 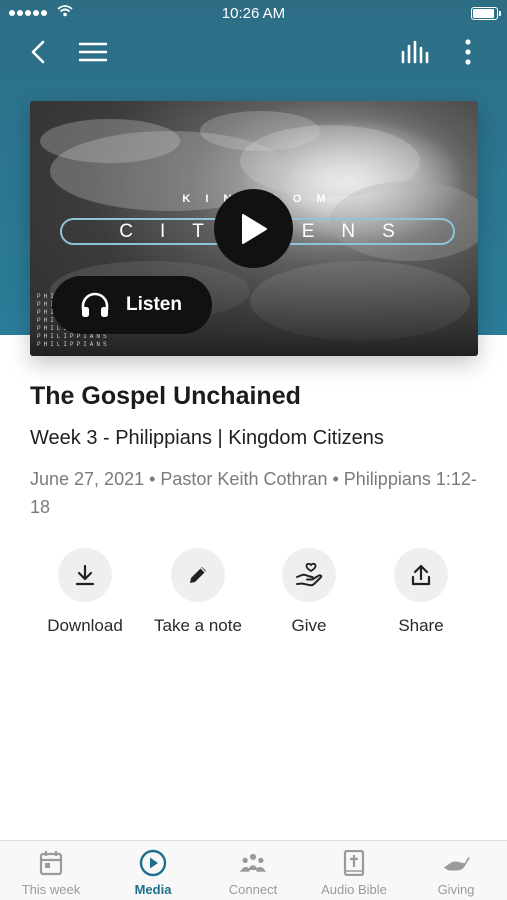 I want to click on listen-label: Listen, so click(x=154, y=304).